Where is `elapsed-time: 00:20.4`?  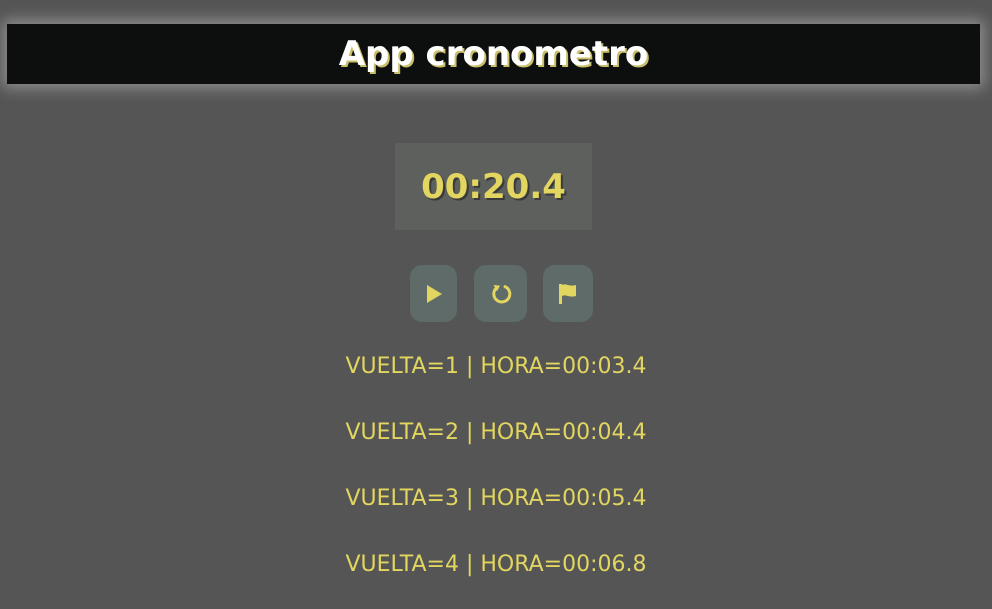 elapsed-time: 00:20.4 is located at coordinates (493, 186).